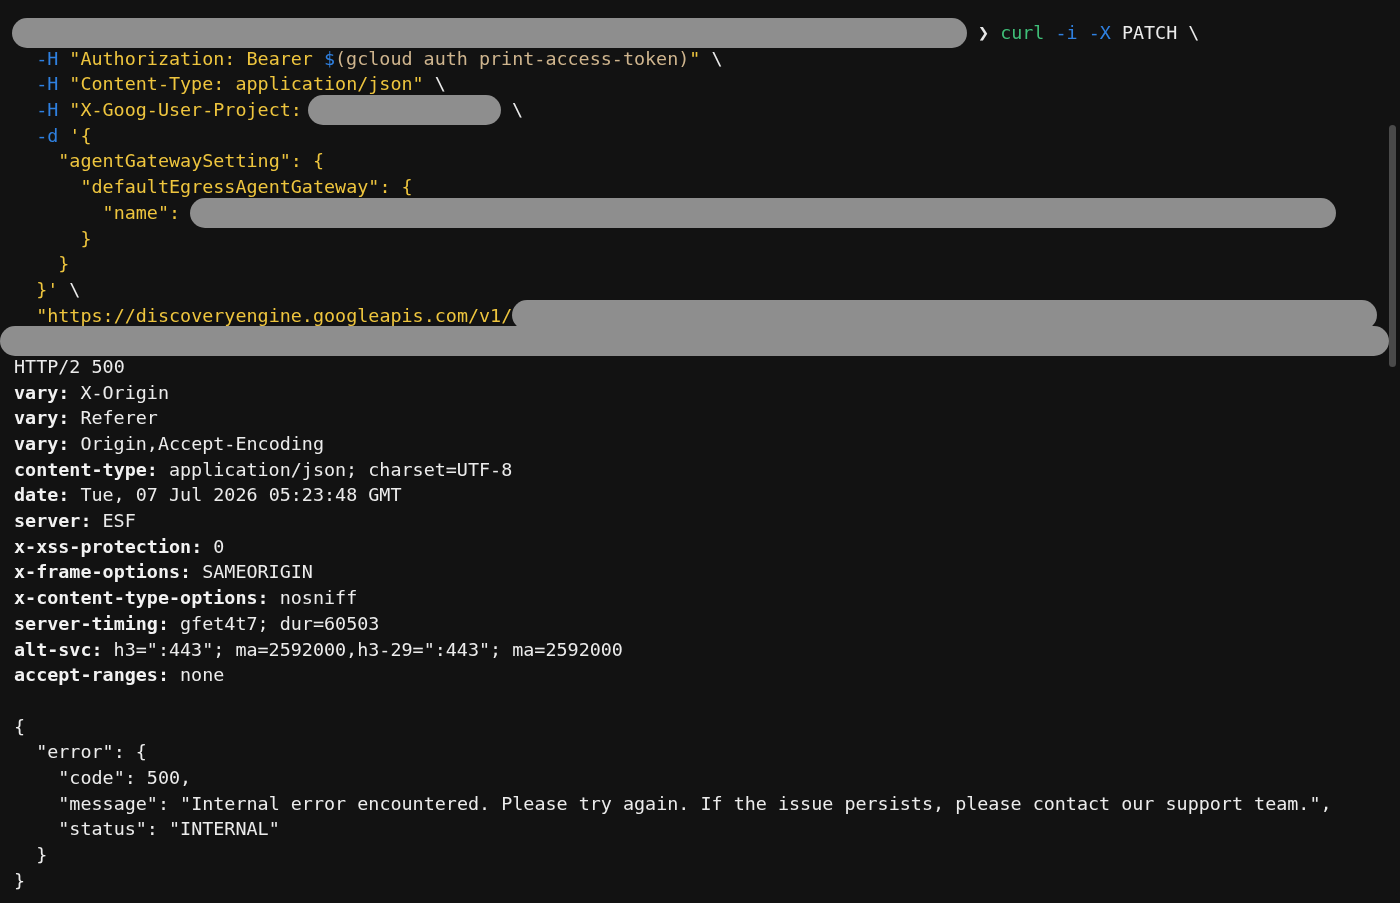 This screenshot has height=903, width=1400. I want to click on header-value: gfet4t7; dur=60503, so click(280, 623).